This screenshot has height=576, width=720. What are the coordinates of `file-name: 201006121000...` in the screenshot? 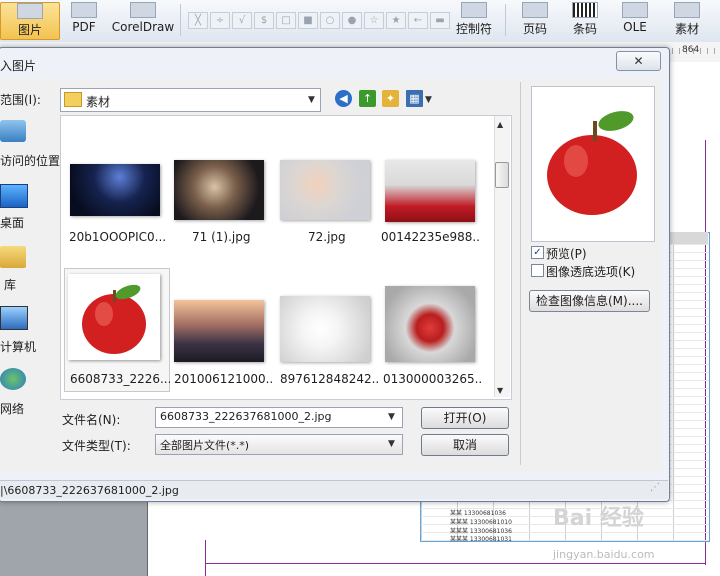 It's located at (224, 379).